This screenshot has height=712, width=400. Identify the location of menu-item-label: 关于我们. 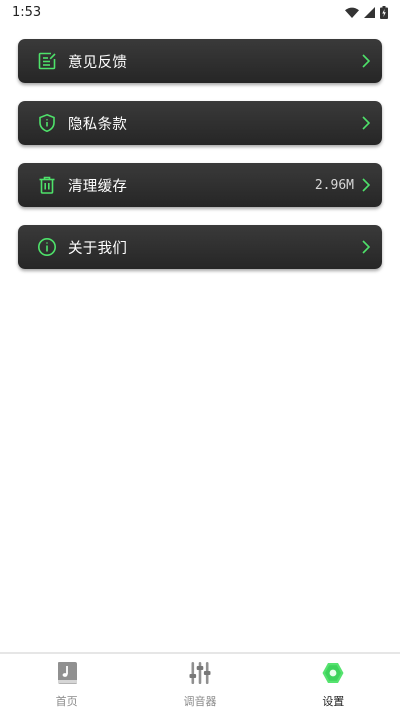
(98, 248).